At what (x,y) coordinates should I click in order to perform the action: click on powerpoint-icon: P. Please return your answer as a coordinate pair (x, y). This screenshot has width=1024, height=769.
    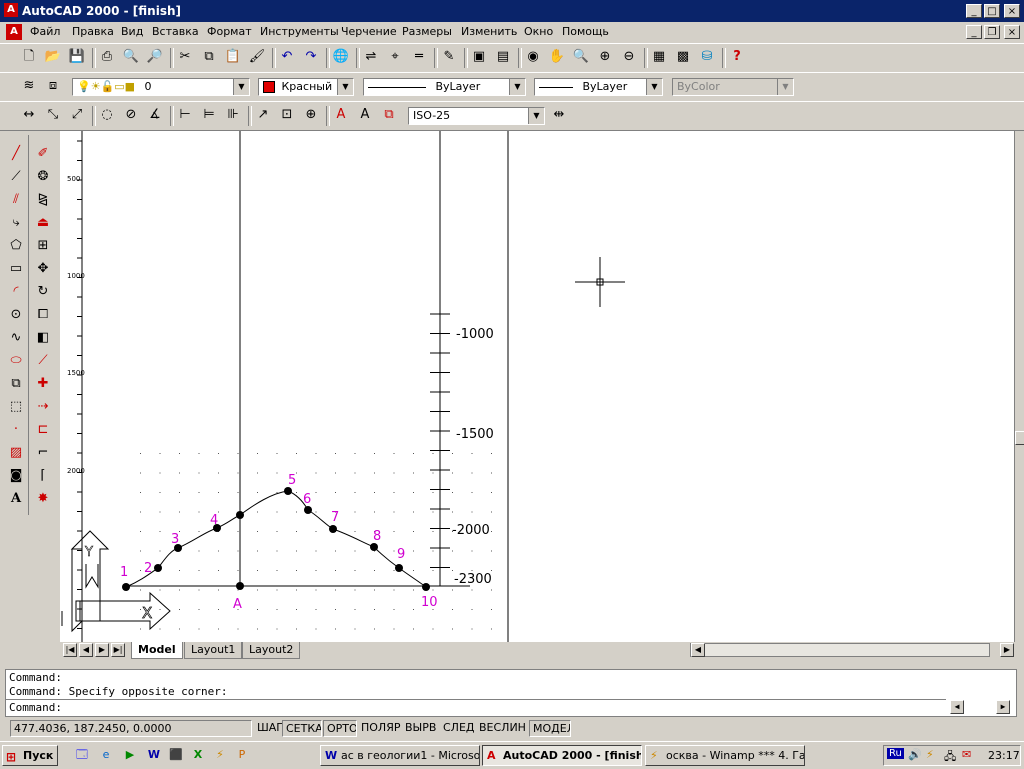
    Looking at the image, I should click on (242, 755).